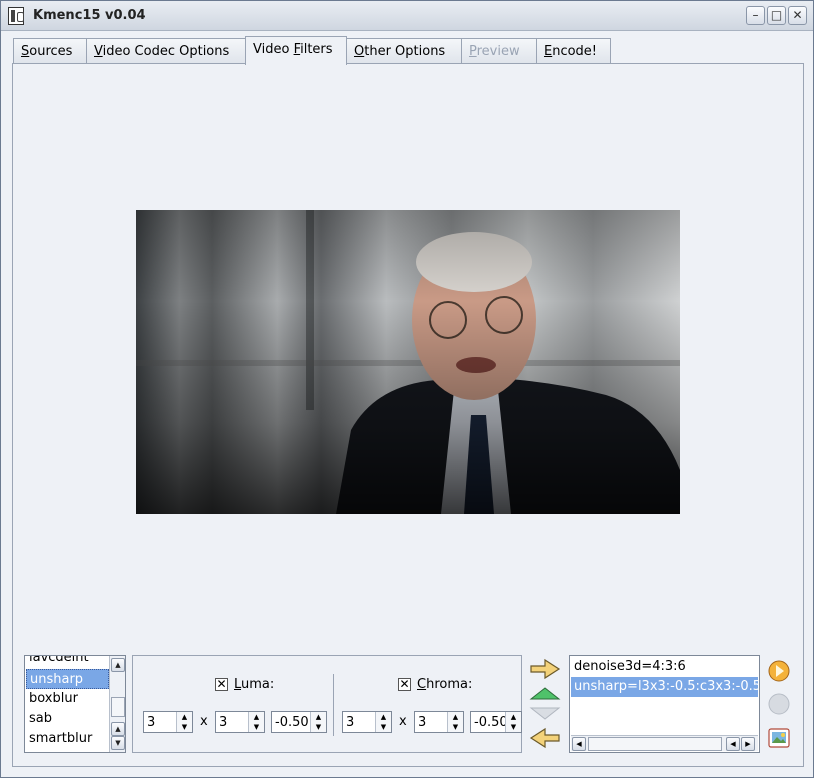 The width and height of the screenshot is (814, 778). Describe the element at coordinates (499, 51) in the screenshot. I see `tab-preview: Preview` at that location.